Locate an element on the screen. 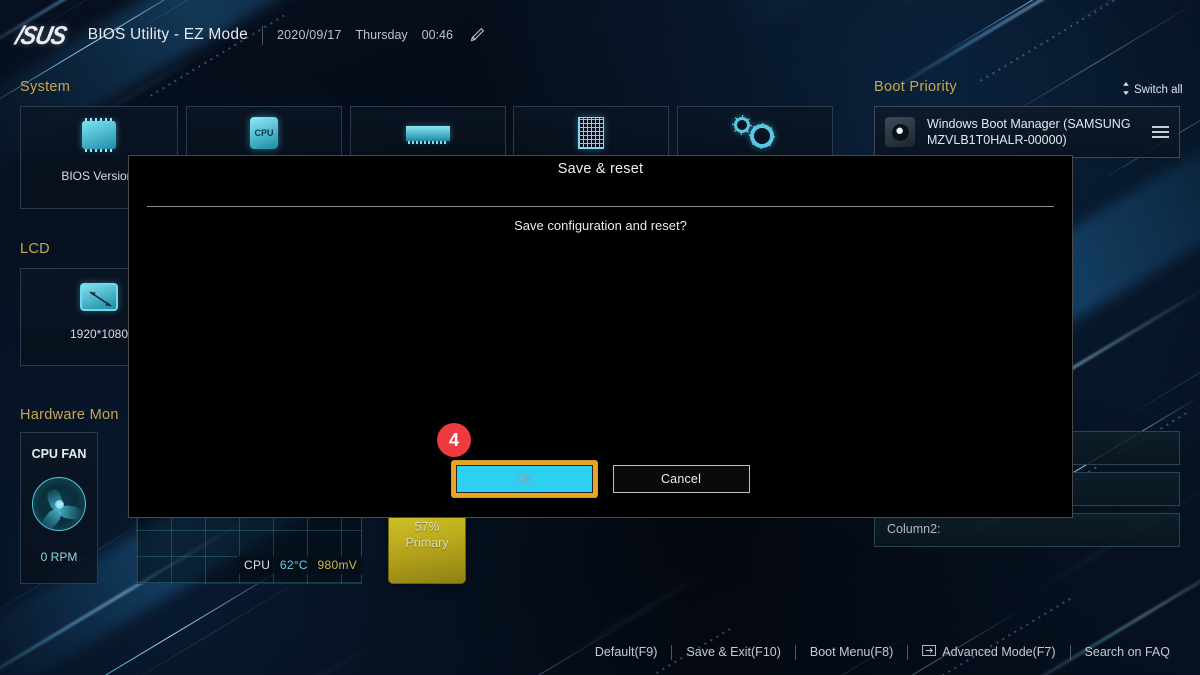  tile-memory is located at coordinates (428, 132).